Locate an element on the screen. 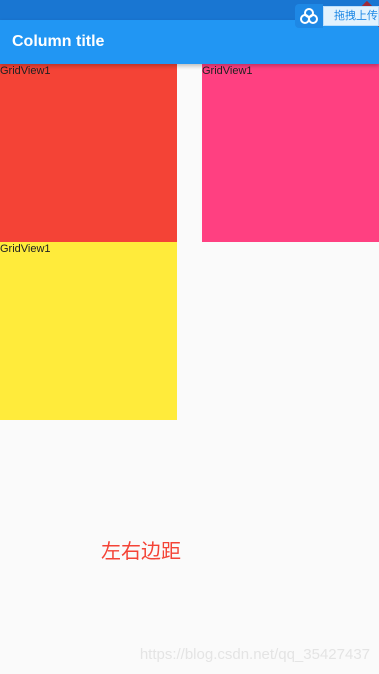 The width and height of the screenshot is (379, 674). app-bar-title: Column title is located at coordinates (58, 41).